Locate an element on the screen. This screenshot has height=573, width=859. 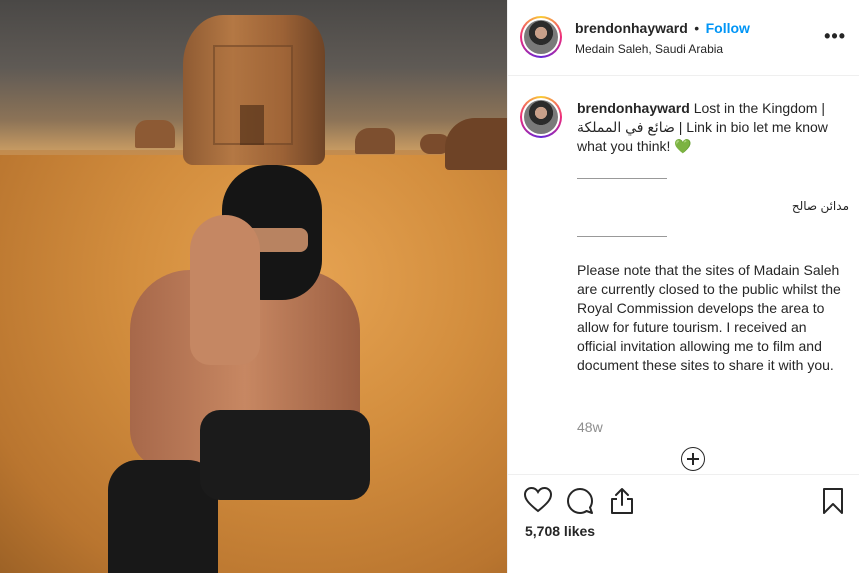
avatar is located at coordinates (541, 37).